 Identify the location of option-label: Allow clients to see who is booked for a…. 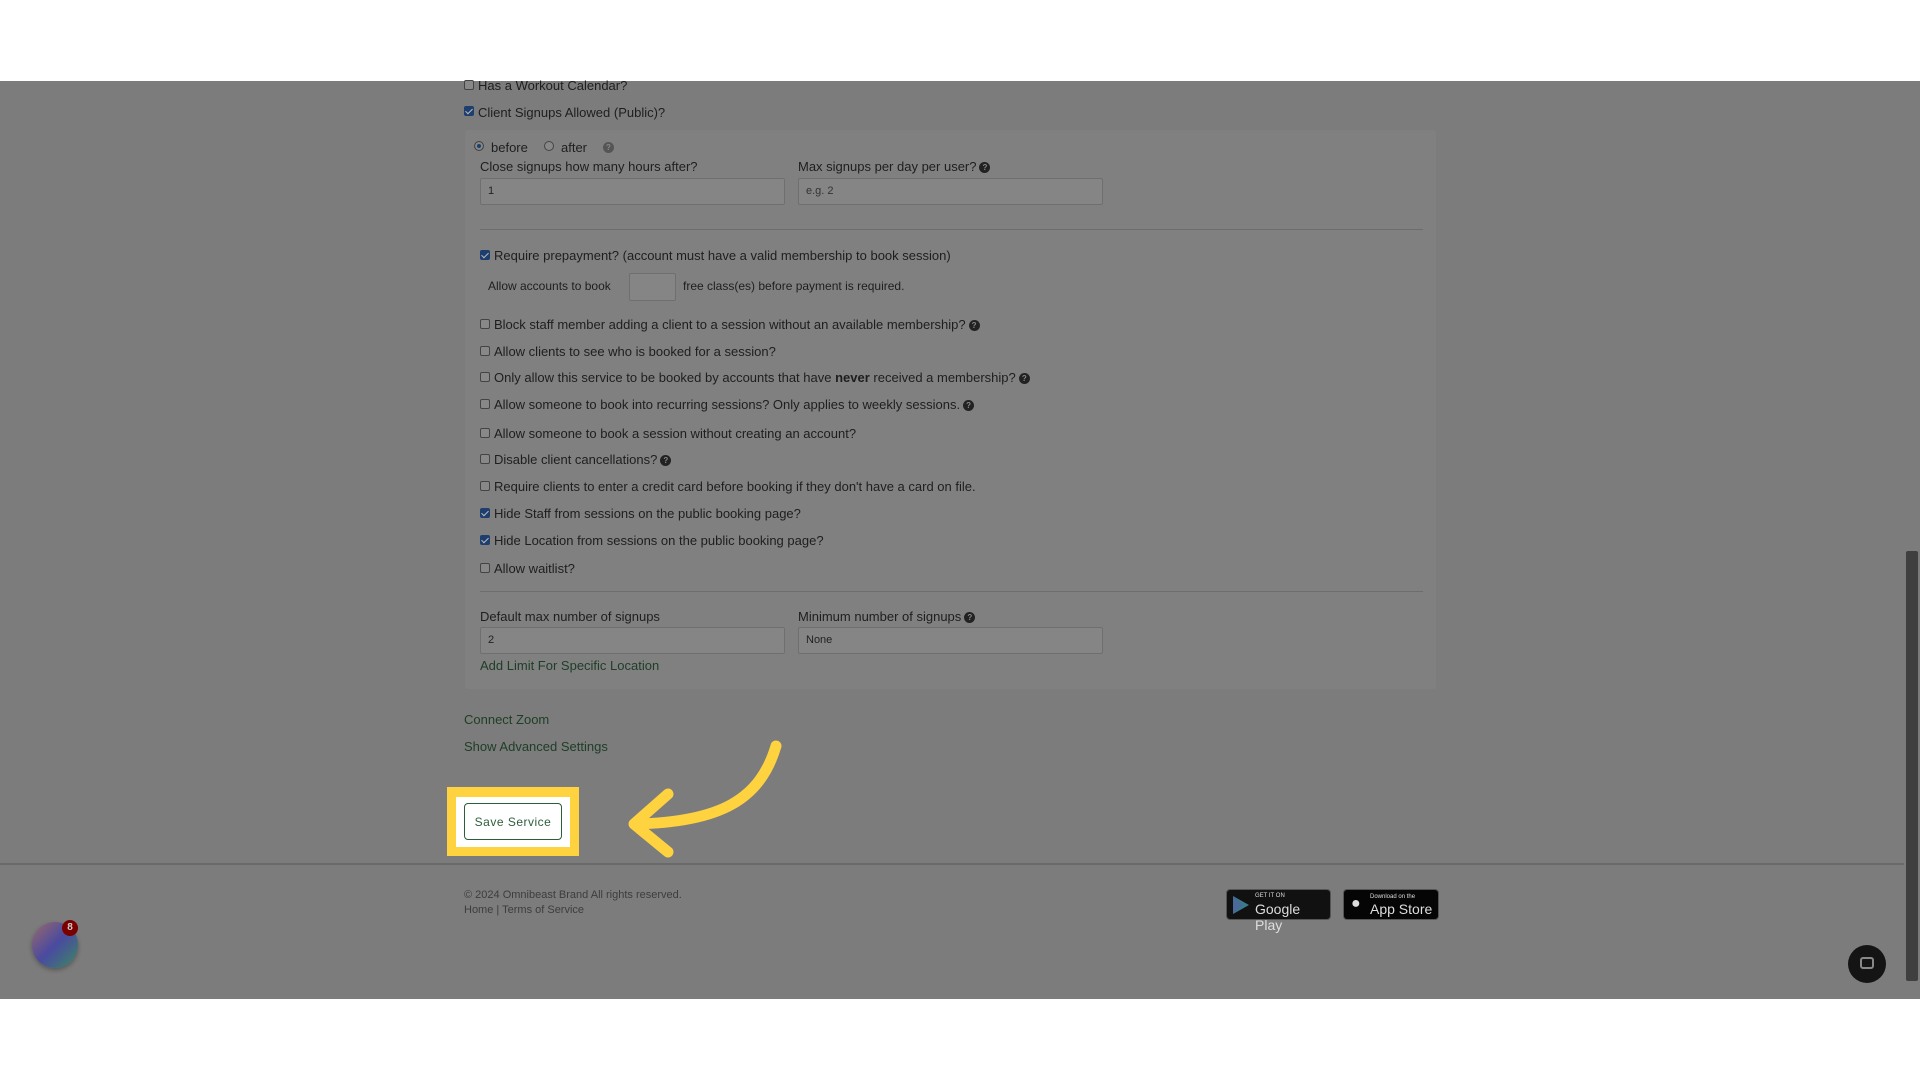
(635, 351).